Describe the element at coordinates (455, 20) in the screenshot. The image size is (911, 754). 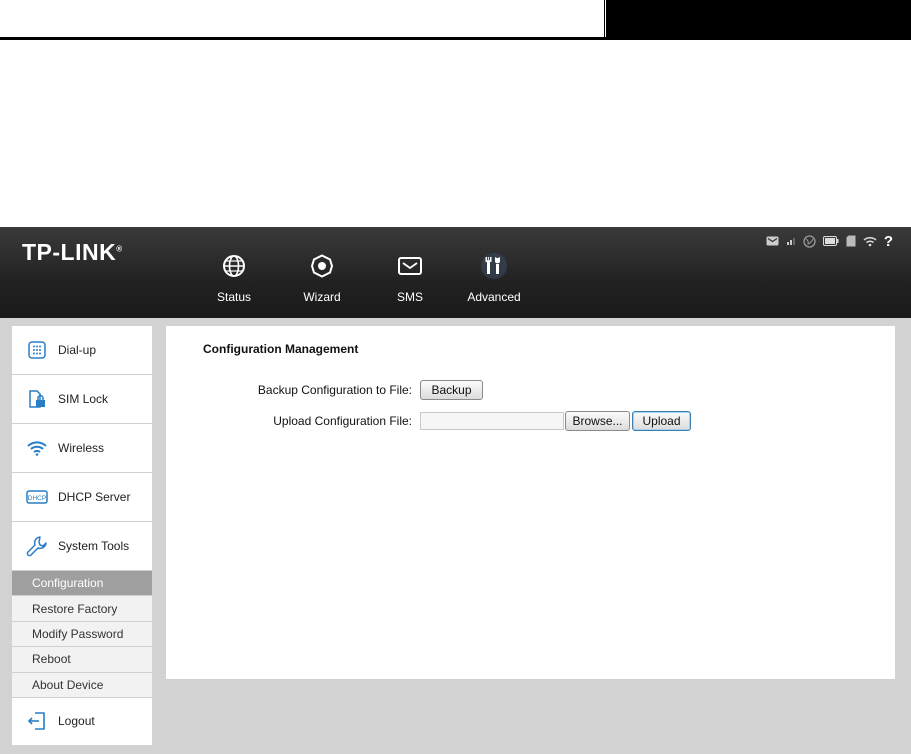
I see `document-header` at that location.